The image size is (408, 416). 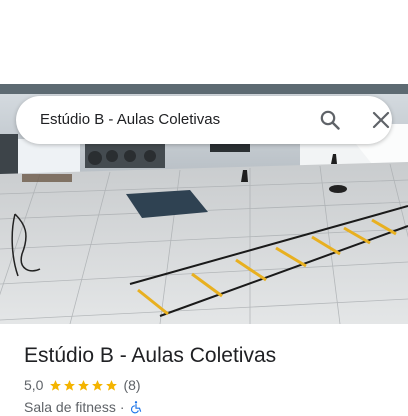 I want to click on search-icon, so click(x=330, y=120).